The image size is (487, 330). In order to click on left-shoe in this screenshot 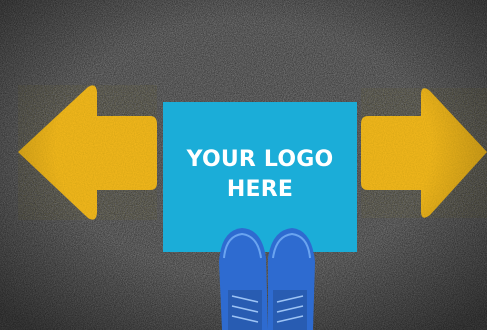, I will do `click(243, 279)`.